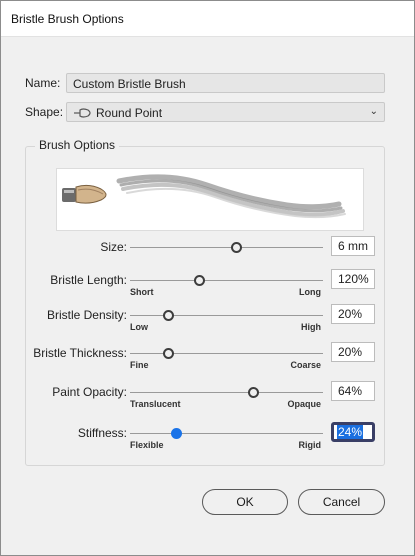 Image resolution: width=415 pixels, height=556 pixels. Describe the element at coordinates (226, 433) in the screenshot. I see `stiffness-slider-track` at that location.